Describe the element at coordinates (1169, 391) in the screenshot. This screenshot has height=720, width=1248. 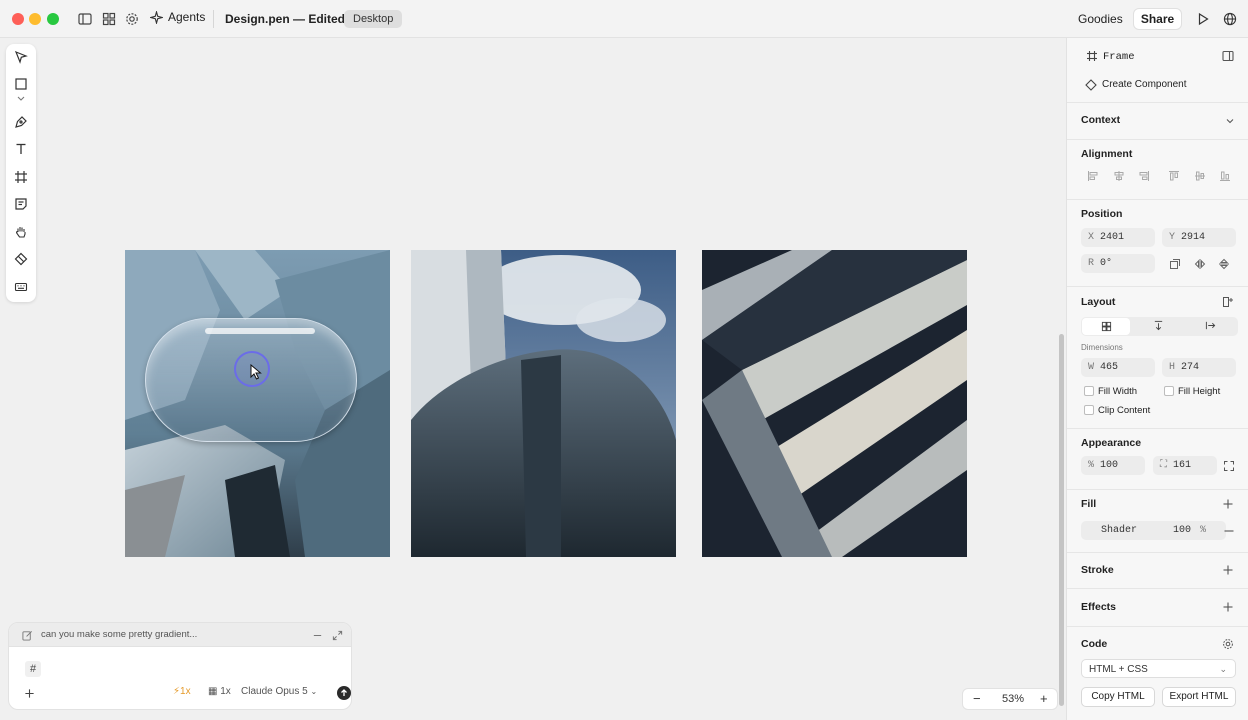
I see `fill-height-checkbox` at that location.